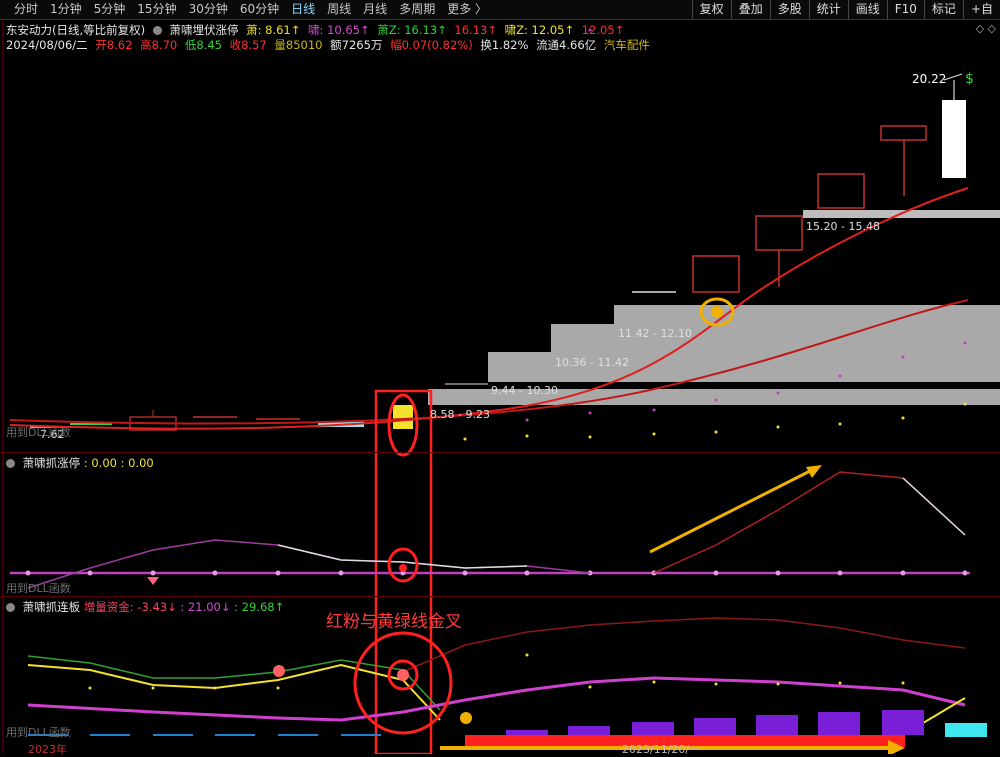  What do you see at coordinates (259, 607) in the screenshot?
I see `panel3-val3: : 29.68↑` at bounding box center [259, 607].